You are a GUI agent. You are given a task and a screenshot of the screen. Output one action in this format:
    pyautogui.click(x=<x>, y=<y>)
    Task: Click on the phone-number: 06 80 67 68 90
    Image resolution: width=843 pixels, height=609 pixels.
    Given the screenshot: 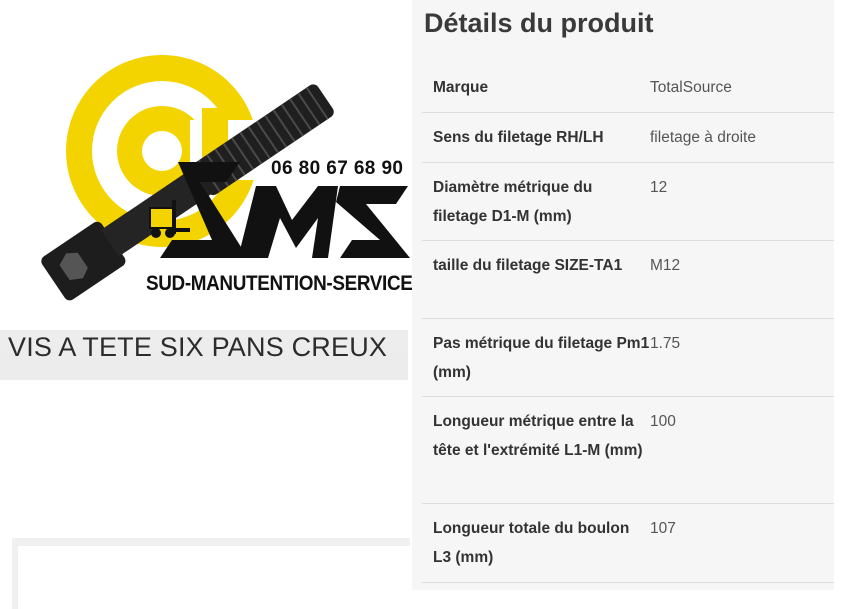 What is the action you would take?
    pyautogui.click(x=337, y=168)
    